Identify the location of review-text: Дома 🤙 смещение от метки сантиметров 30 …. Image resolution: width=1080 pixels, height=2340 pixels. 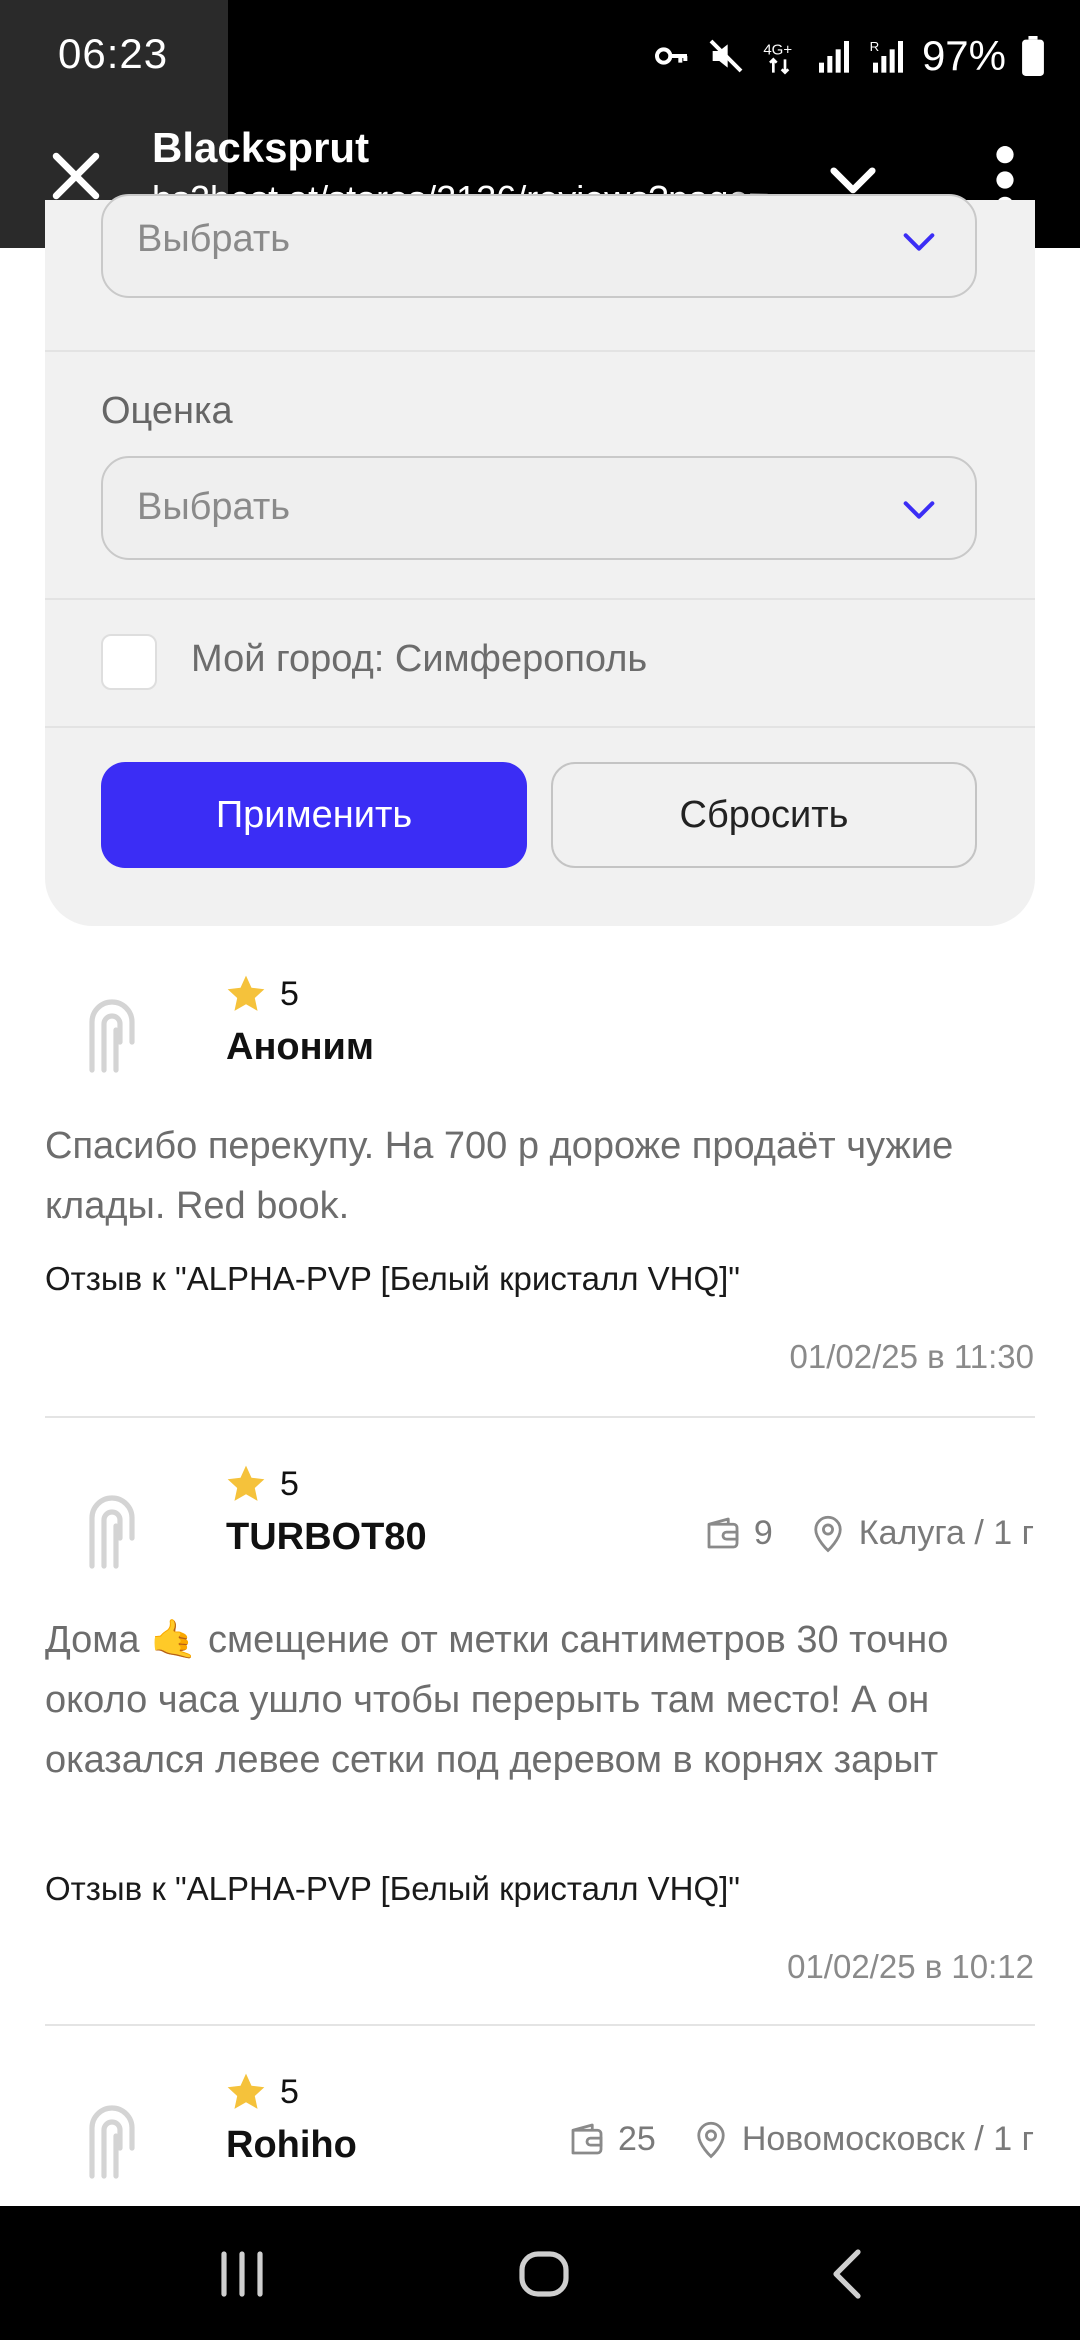
(497, 1700).